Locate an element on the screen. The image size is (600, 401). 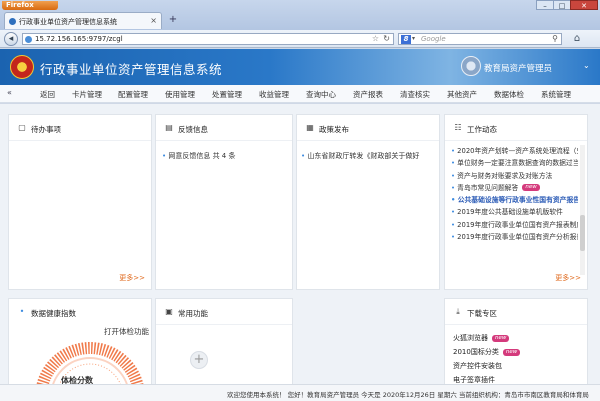
new-tab-icon: + is located at coordinates (173, 20).